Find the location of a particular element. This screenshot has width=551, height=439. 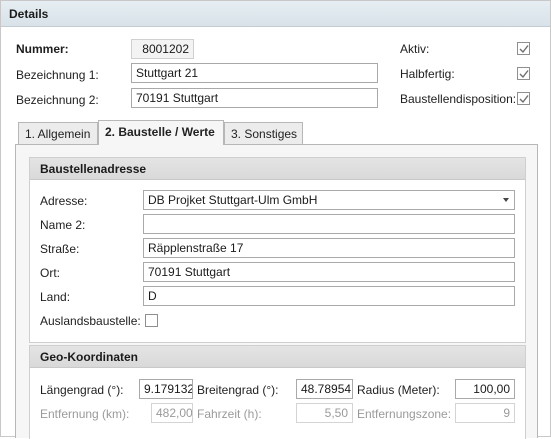

breitengrad-label: Breitengrad (°): is located at coordinates (238, 390).